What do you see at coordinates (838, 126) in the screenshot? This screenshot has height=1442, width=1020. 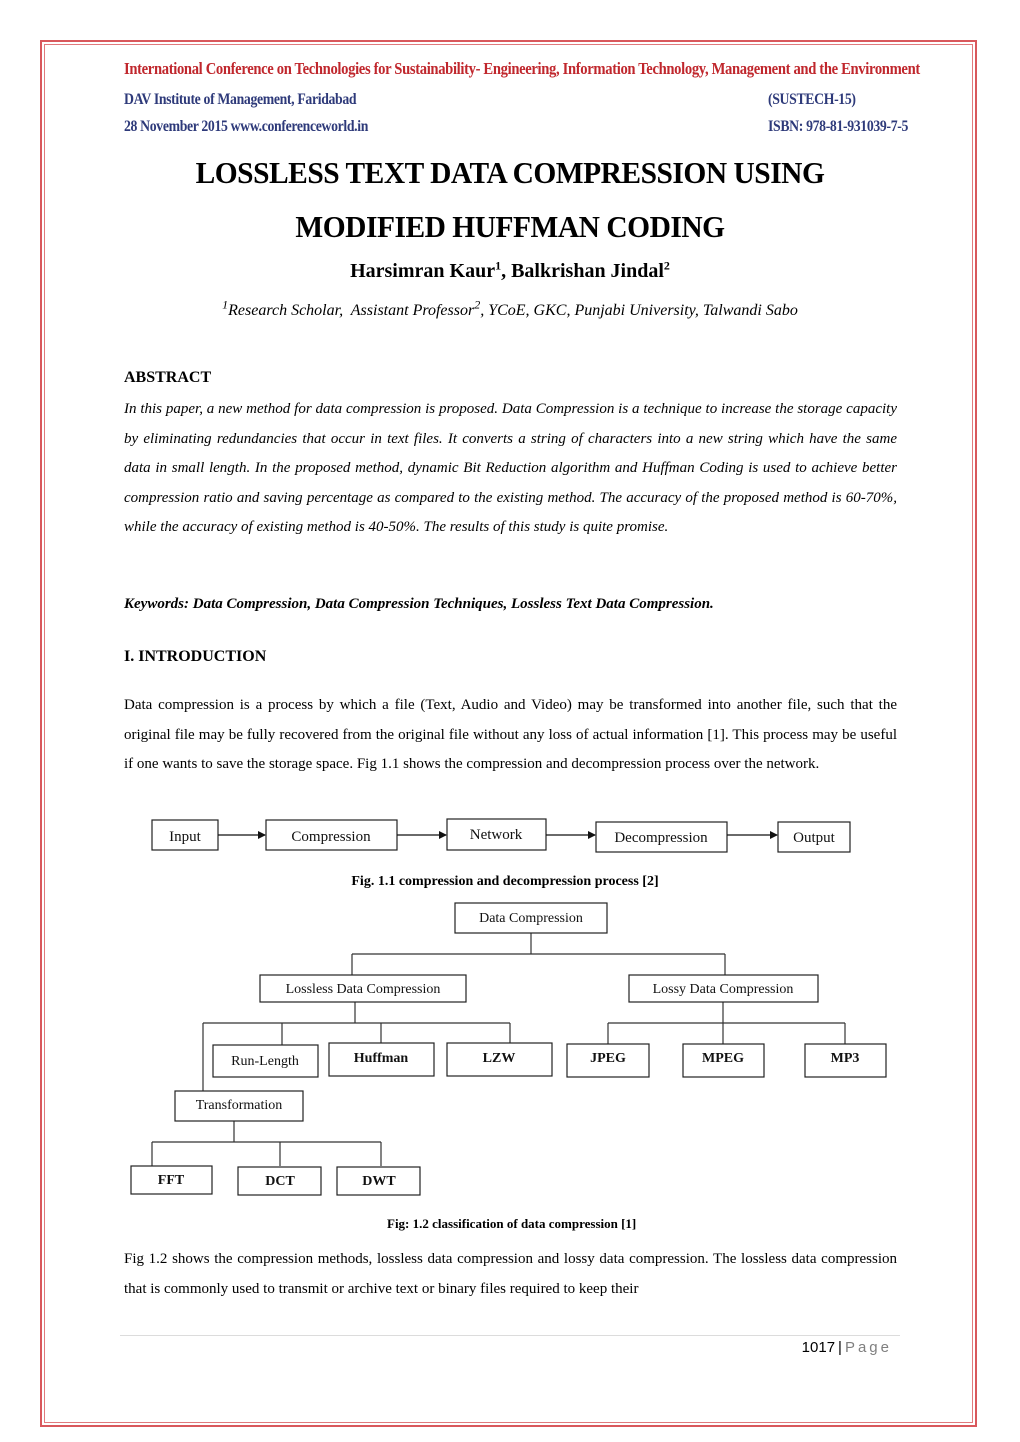 I see `isbn: ISBN: 978-81-931039-7-5` at bounding box center [838, 126].